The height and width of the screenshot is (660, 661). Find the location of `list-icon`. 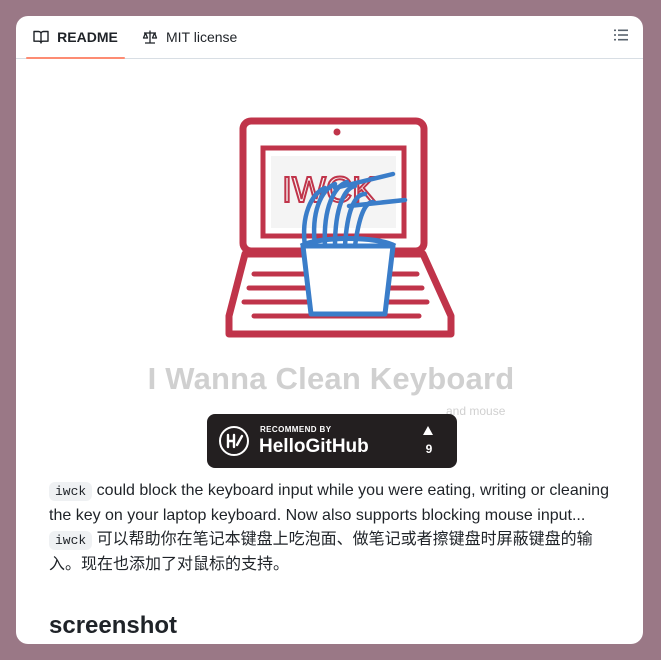

list-icon is located at coordinates (621, 35).